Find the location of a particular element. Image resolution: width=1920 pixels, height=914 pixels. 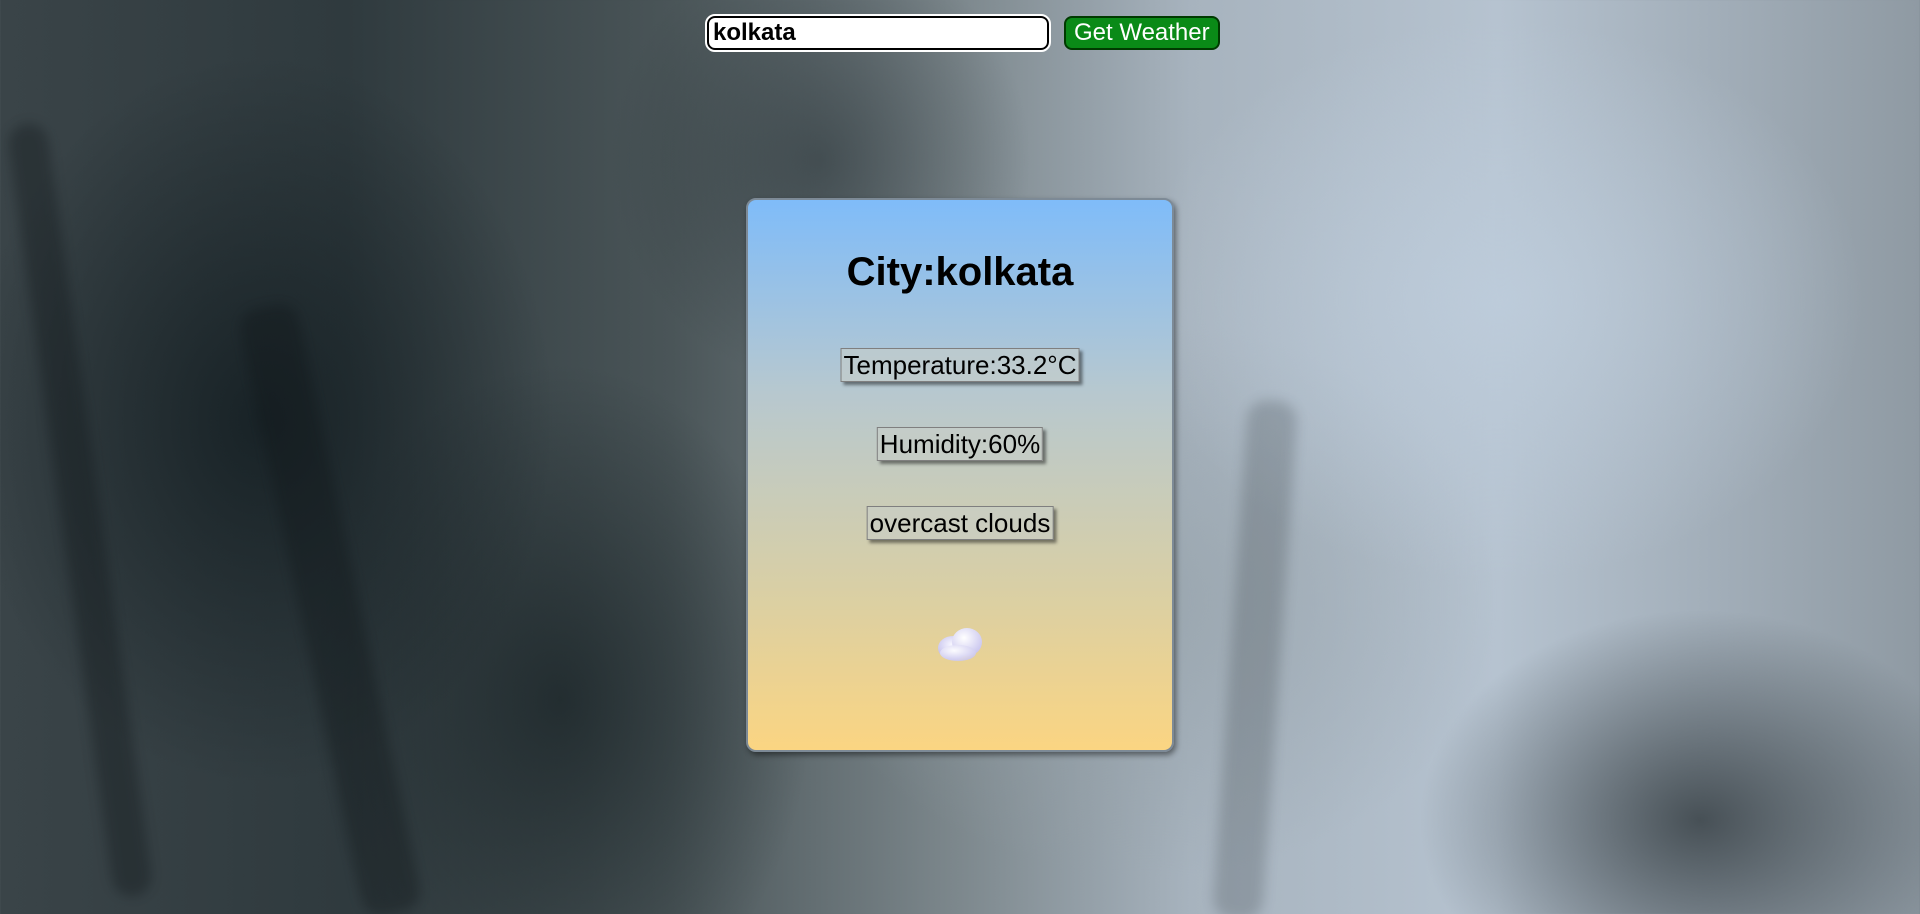

search-bar: Get Weather is located at coordinates (962, 33).